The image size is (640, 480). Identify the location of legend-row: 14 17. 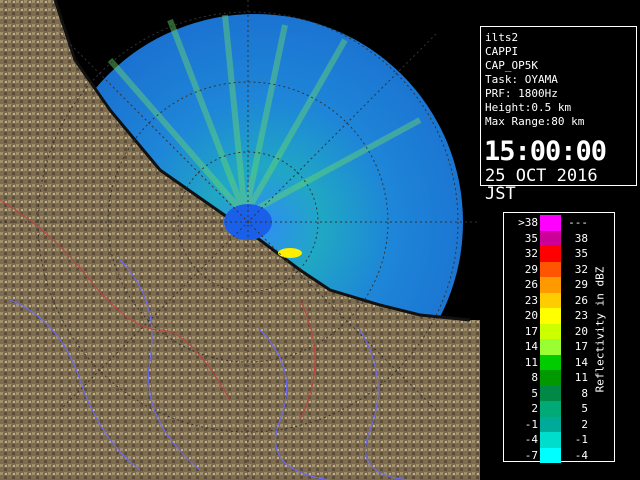
(559, 347).